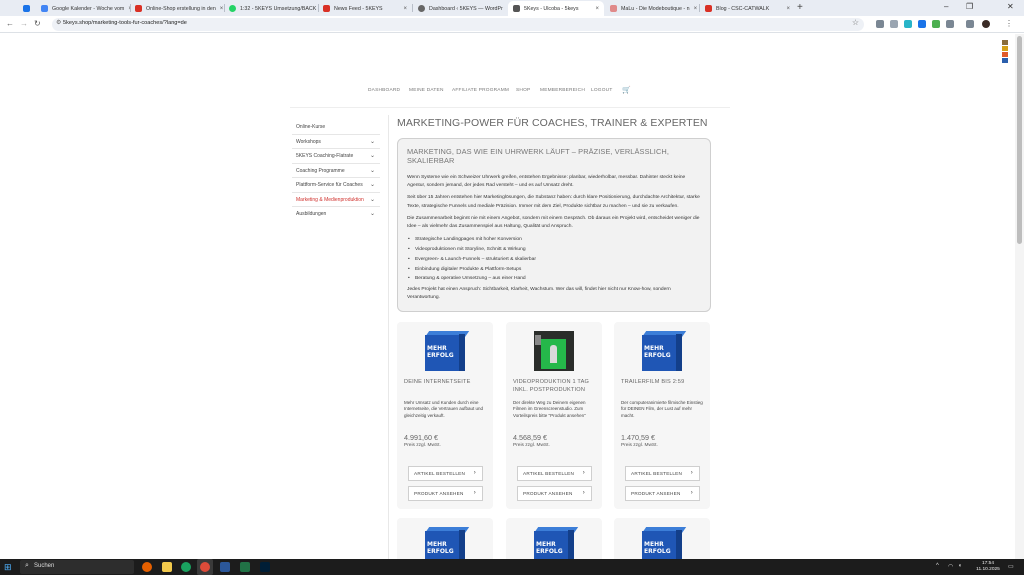 Image resolution: width=1024 pixels, height=575 pixels. Describe the element at coordinates (908, 24) in the screenshot. I see `vpn-extension-icon` at that location.